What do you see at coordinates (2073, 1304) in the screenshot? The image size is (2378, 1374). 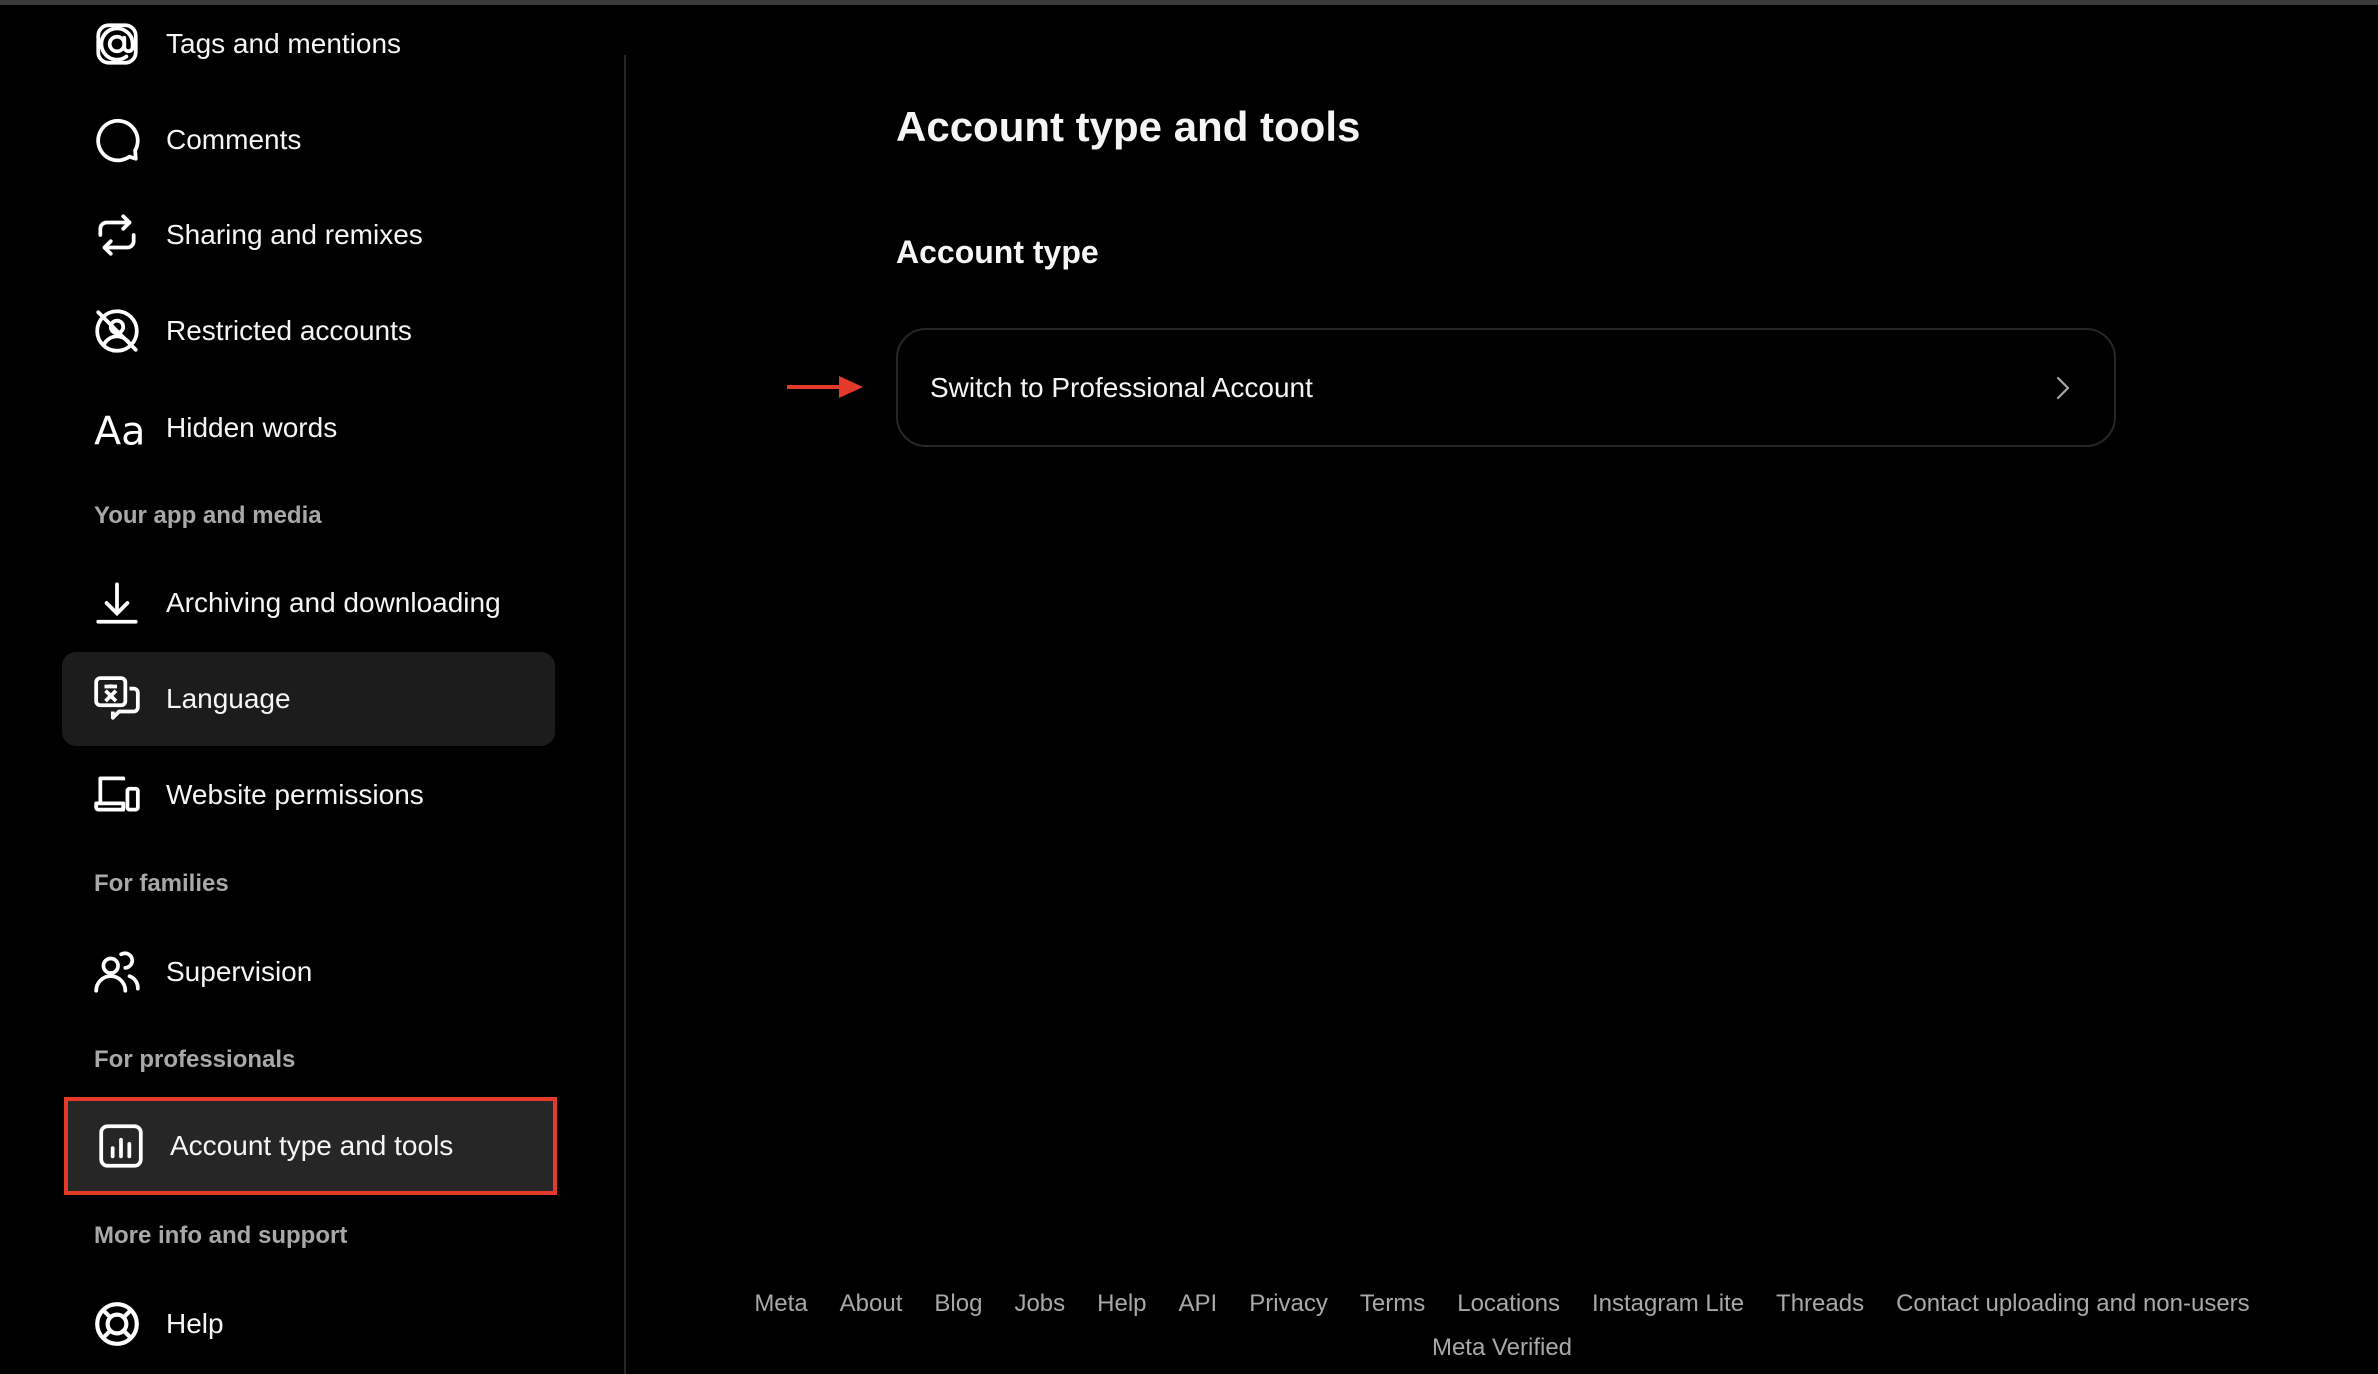 I see `footer-link: Contact uploading and non-users` at bounding box center [2073, 1304].